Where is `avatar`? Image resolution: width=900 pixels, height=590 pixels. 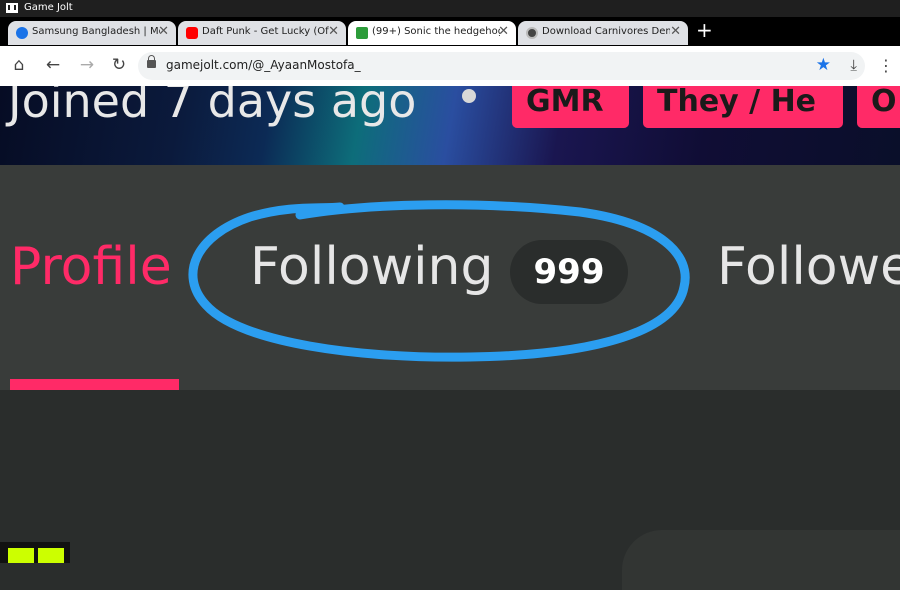 avatar is located at coordinates (35, 552).